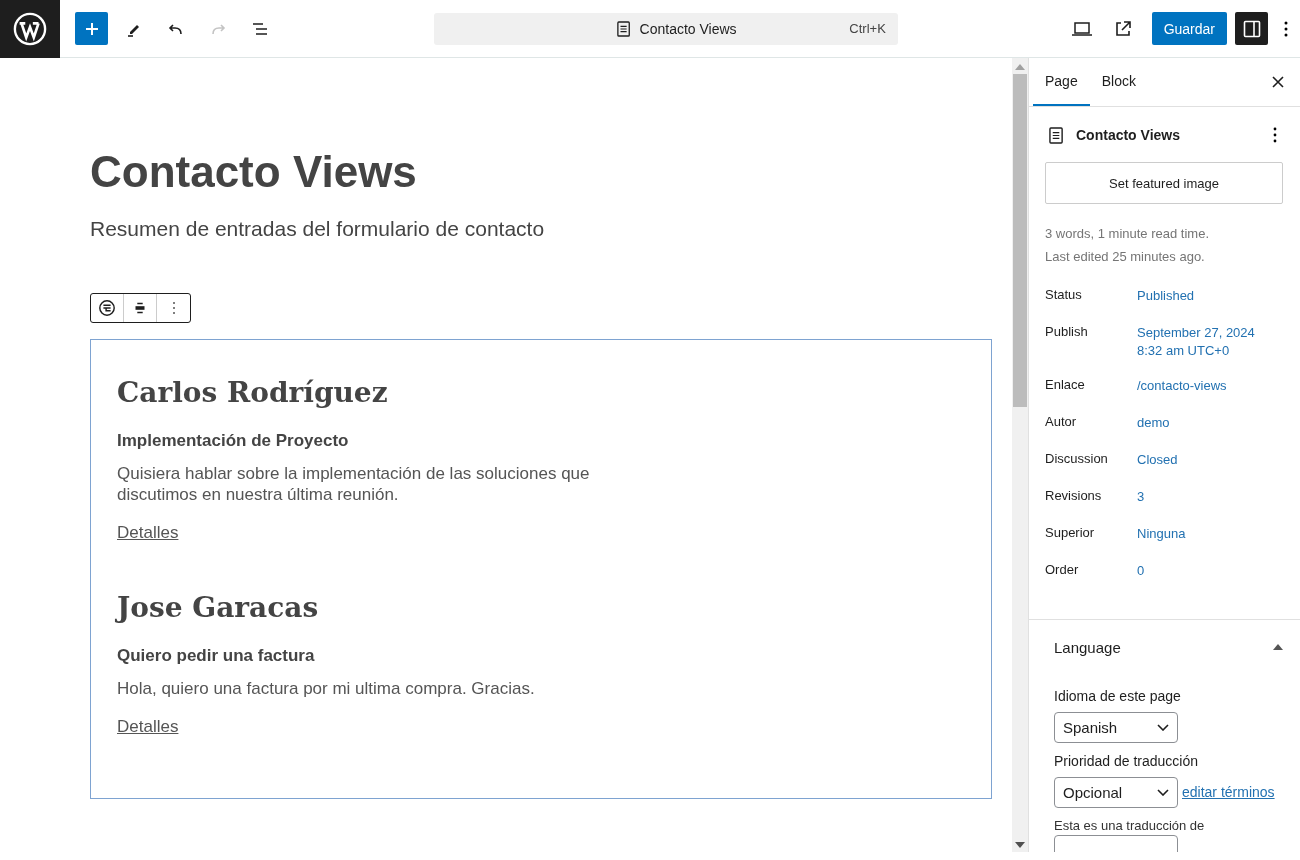  I want to click on wordpress-logo-icon, so click(30, 28).